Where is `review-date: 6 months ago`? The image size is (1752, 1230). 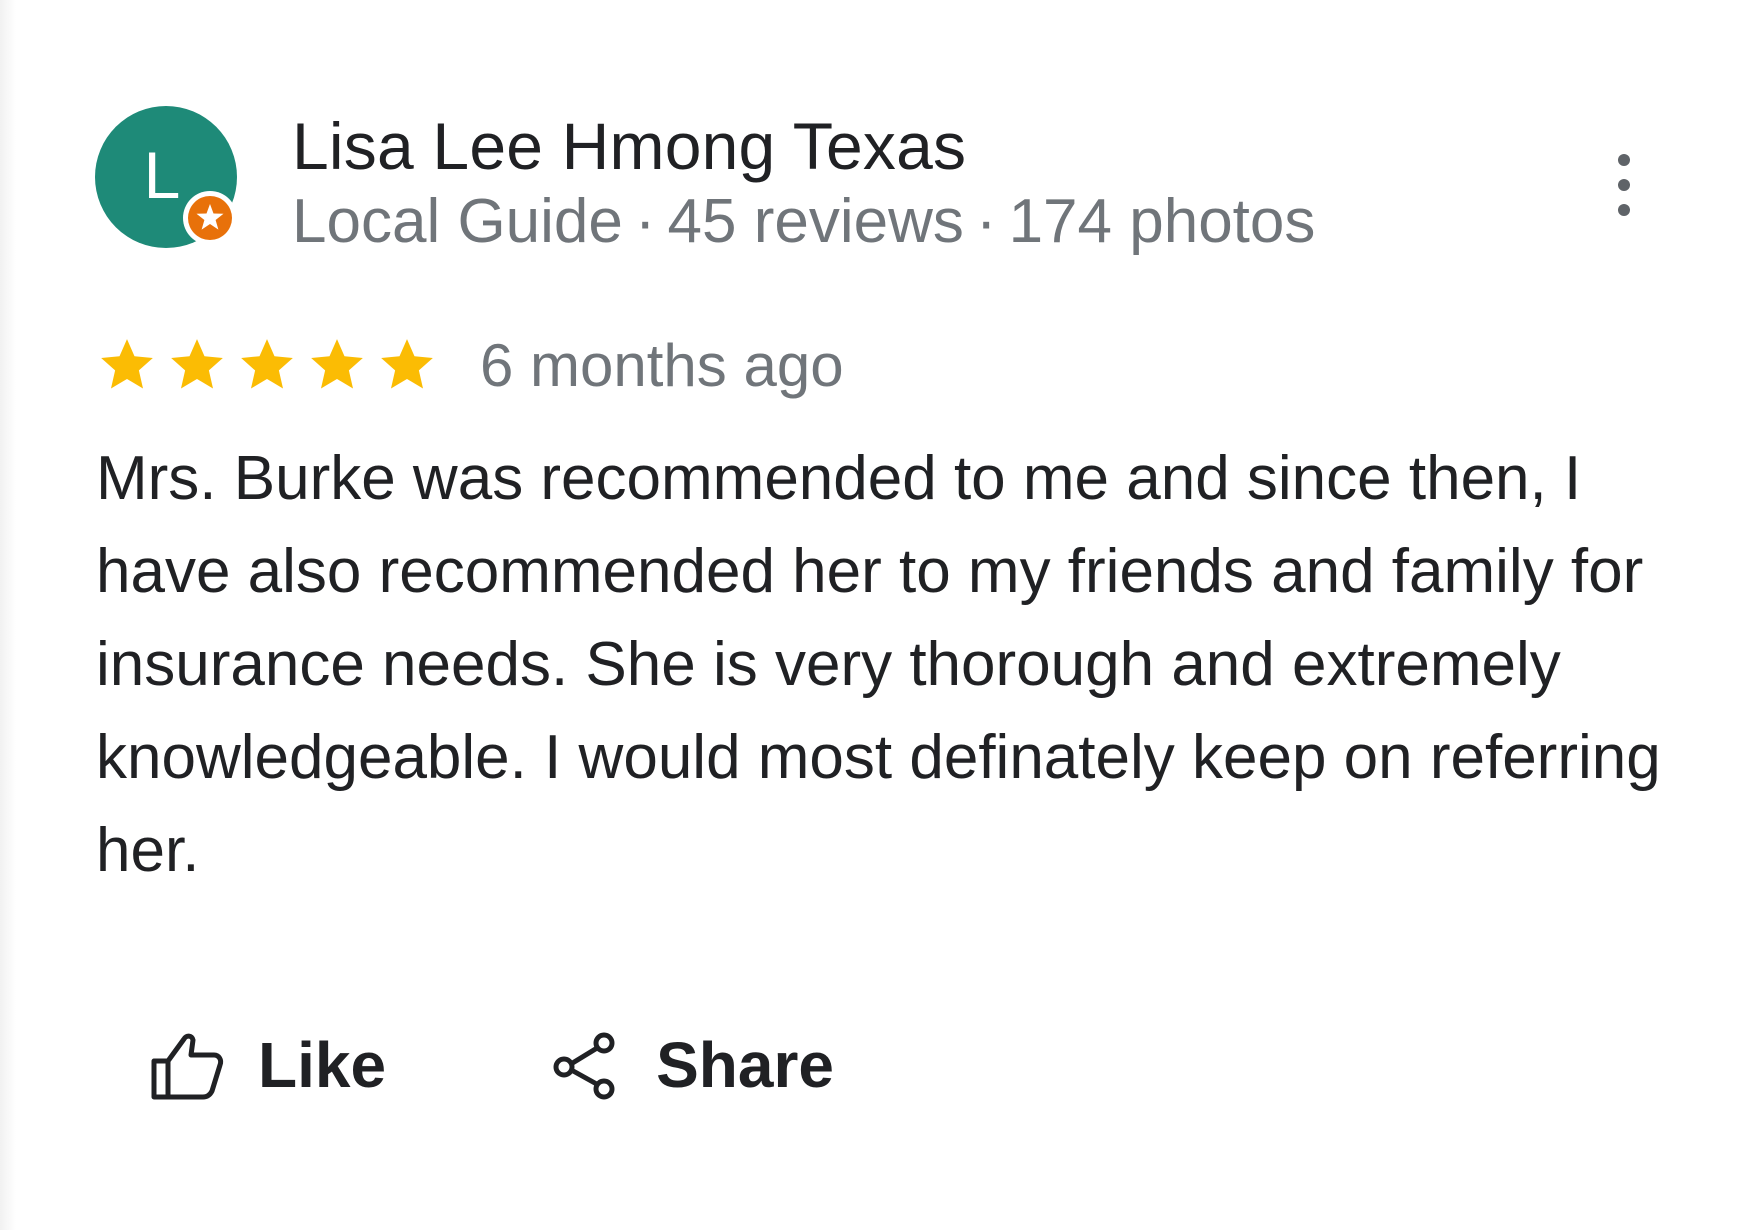 review-date: 6 months ago is located at coordinates (662, 365).